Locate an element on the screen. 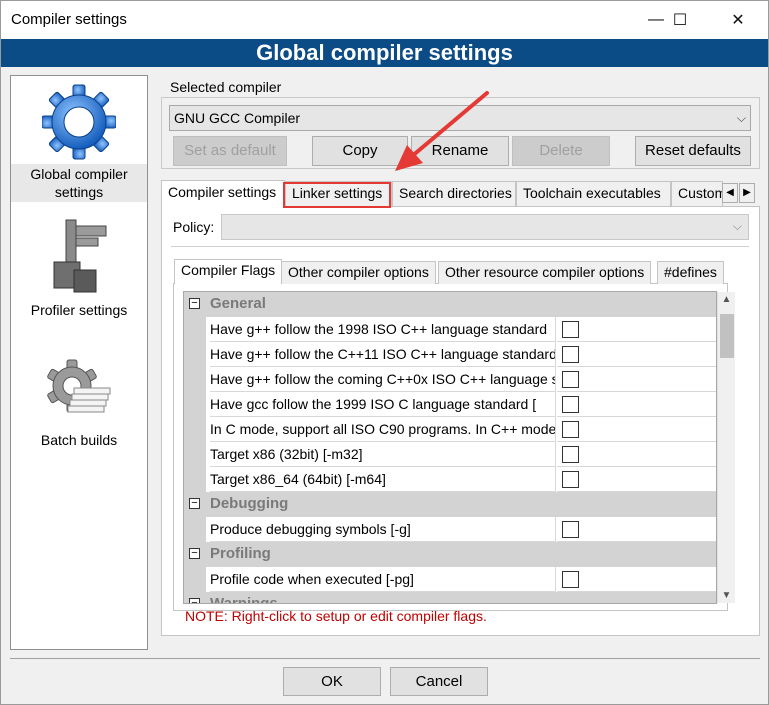 The height and width of the screenshot is (705, 769). compiler-dropdown-value: GNU GCC Compiler is located at coordinates (237, 118).